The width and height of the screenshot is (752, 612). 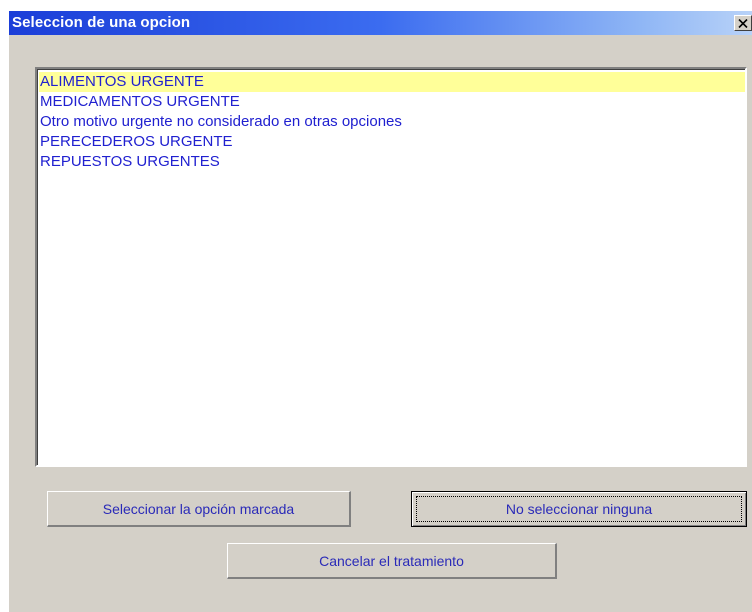 What do you see at coordinates (101, 22) in the screenshot?
I see `dialog-title: Seleccion de una opcion` at bounding box center [101, 22].